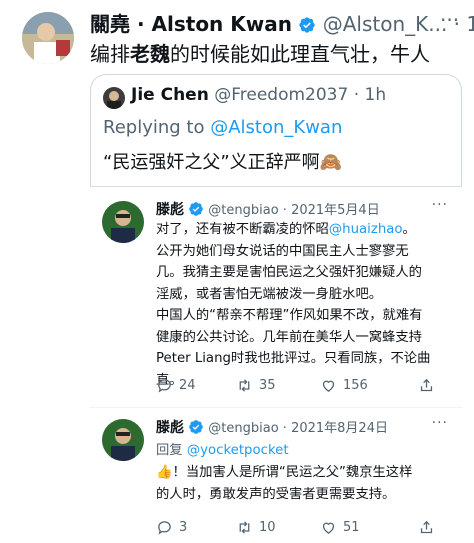  I want to click on author-name: 關堯 · Alston Kwan, so click(191, 24).